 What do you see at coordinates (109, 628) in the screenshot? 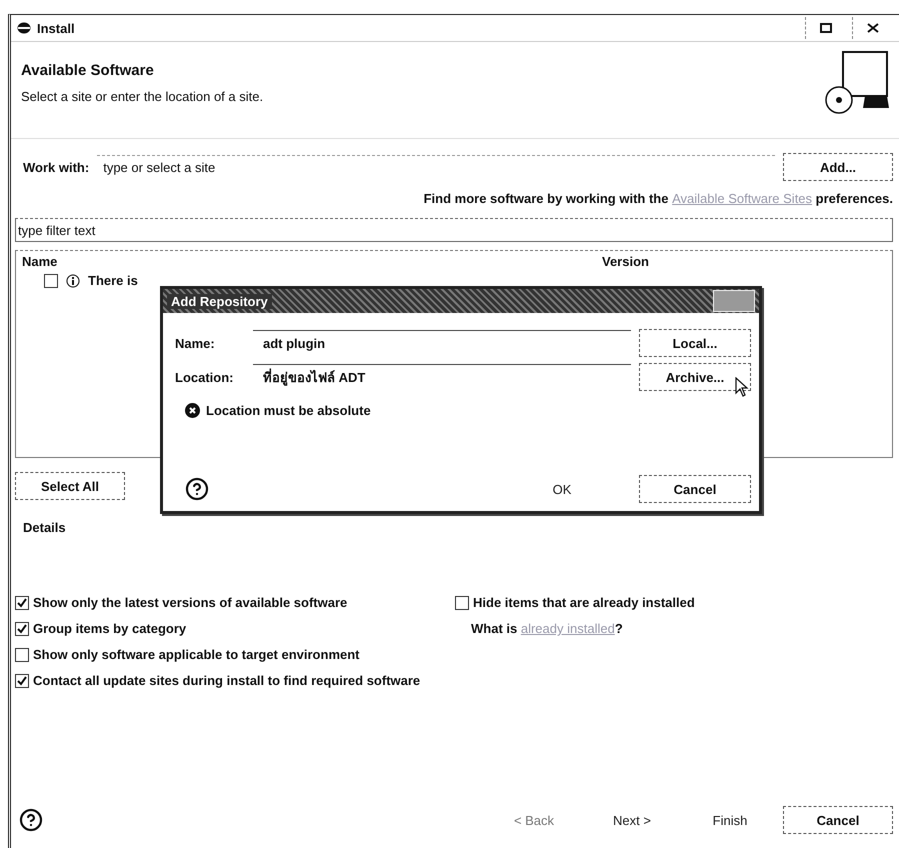
I see `option-label: Group items by category` at bounding box center [109, 628].